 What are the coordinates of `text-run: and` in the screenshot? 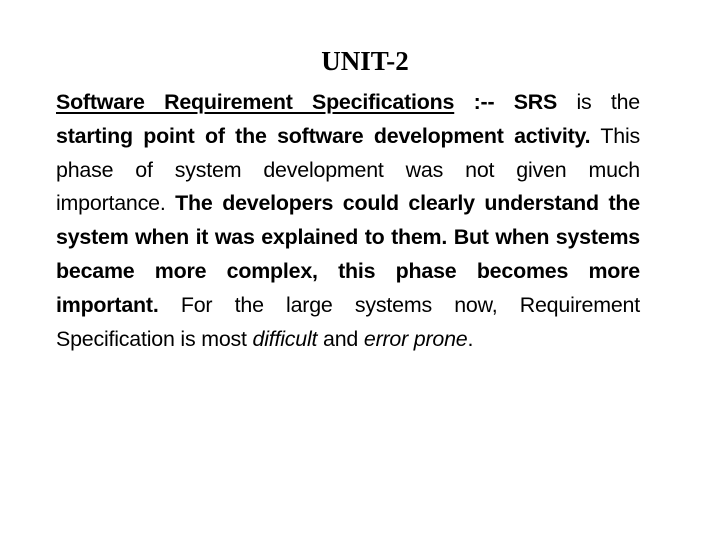 It's located at (340, 338).